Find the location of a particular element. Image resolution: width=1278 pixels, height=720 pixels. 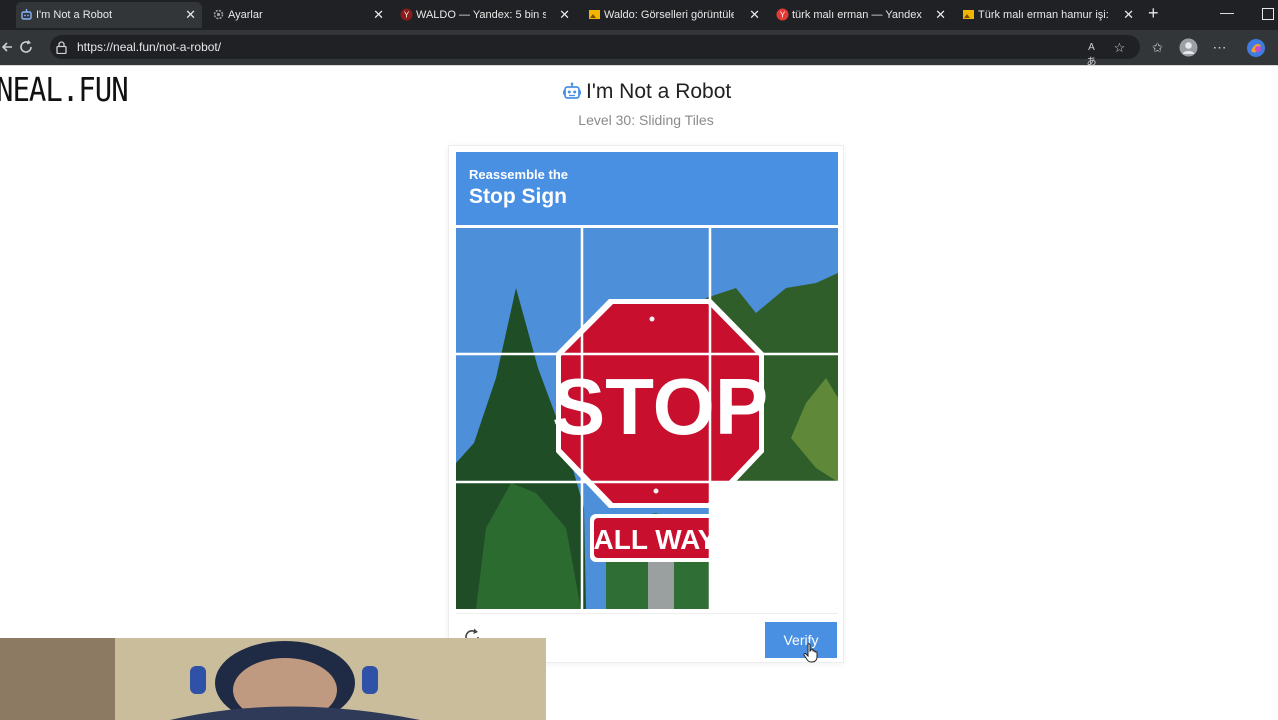

favorite-star-icon: ☆ is located at coordinates (1119, 47).